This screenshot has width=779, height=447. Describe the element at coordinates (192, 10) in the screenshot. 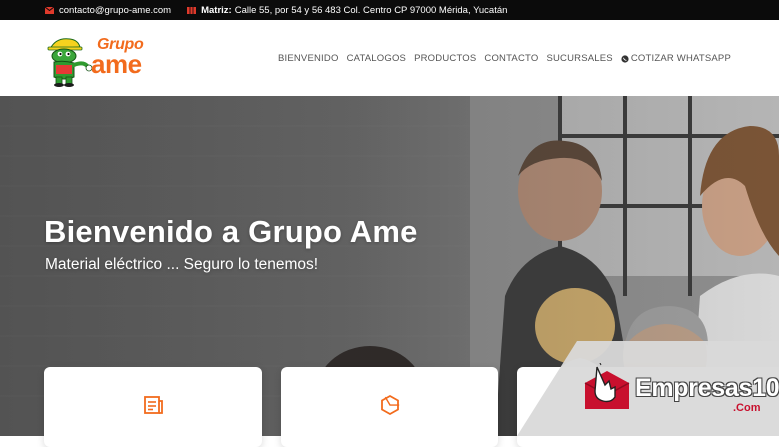

I see `map-icon` at that location.